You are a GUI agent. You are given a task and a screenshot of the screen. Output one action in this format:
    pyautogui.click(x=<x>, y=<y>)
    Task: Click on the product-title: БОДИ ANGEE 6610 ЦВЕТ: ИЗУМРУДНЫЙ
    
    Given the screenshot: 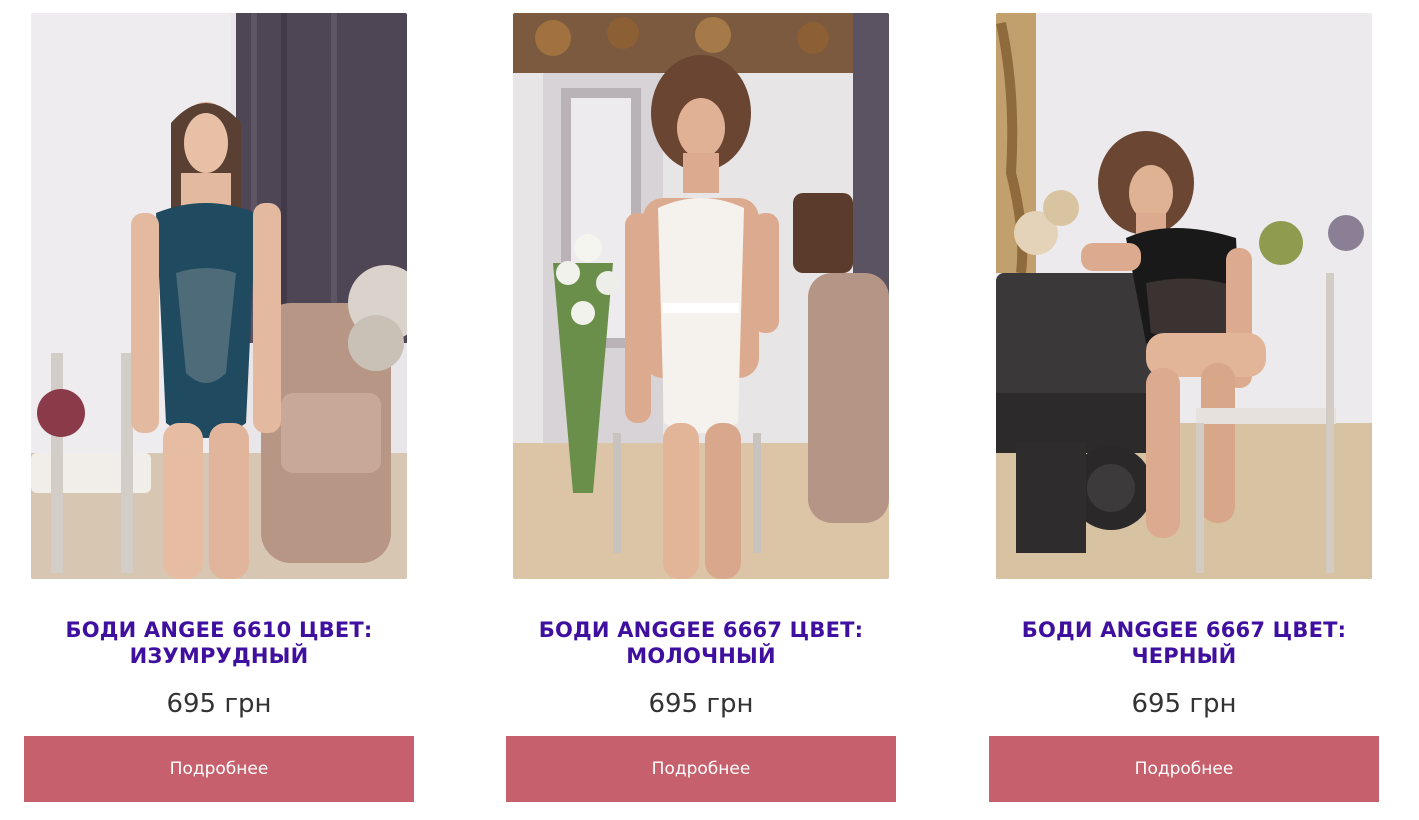 What is the action you would take?
    pyautogui.click(x=219, y=643)
    